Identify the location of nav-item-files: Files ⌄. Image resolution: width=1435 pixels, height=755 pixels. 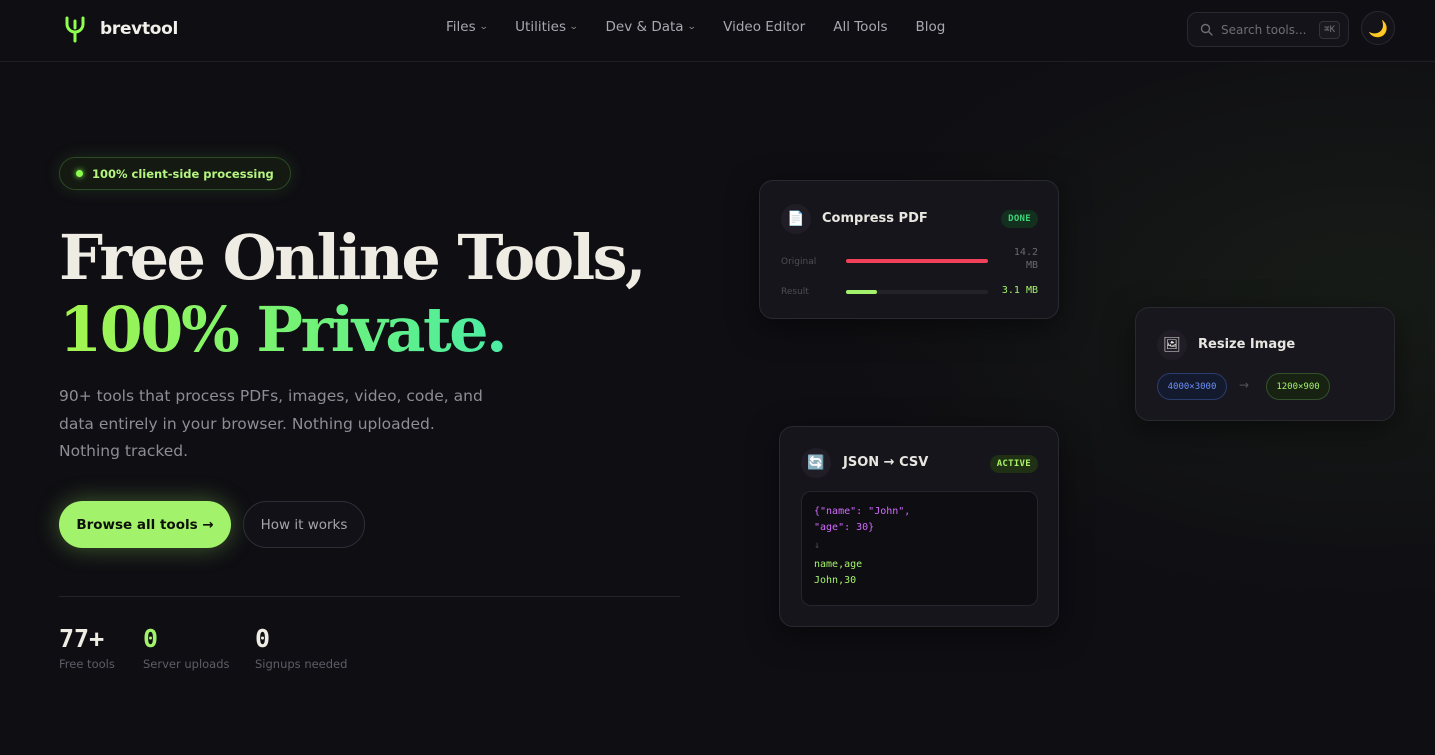
(467, 27).